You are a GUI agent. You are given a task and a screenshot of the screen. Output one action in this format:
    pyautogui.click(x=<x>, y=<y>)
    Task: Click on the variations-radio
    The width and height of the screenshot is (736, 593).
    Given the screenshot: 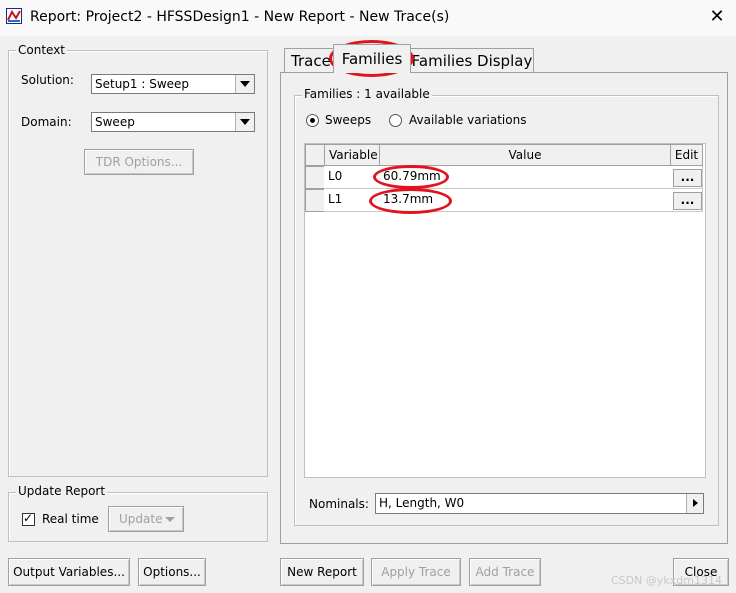 What is the action you would take?
    pyautogui.click(x=395, y=120)
    